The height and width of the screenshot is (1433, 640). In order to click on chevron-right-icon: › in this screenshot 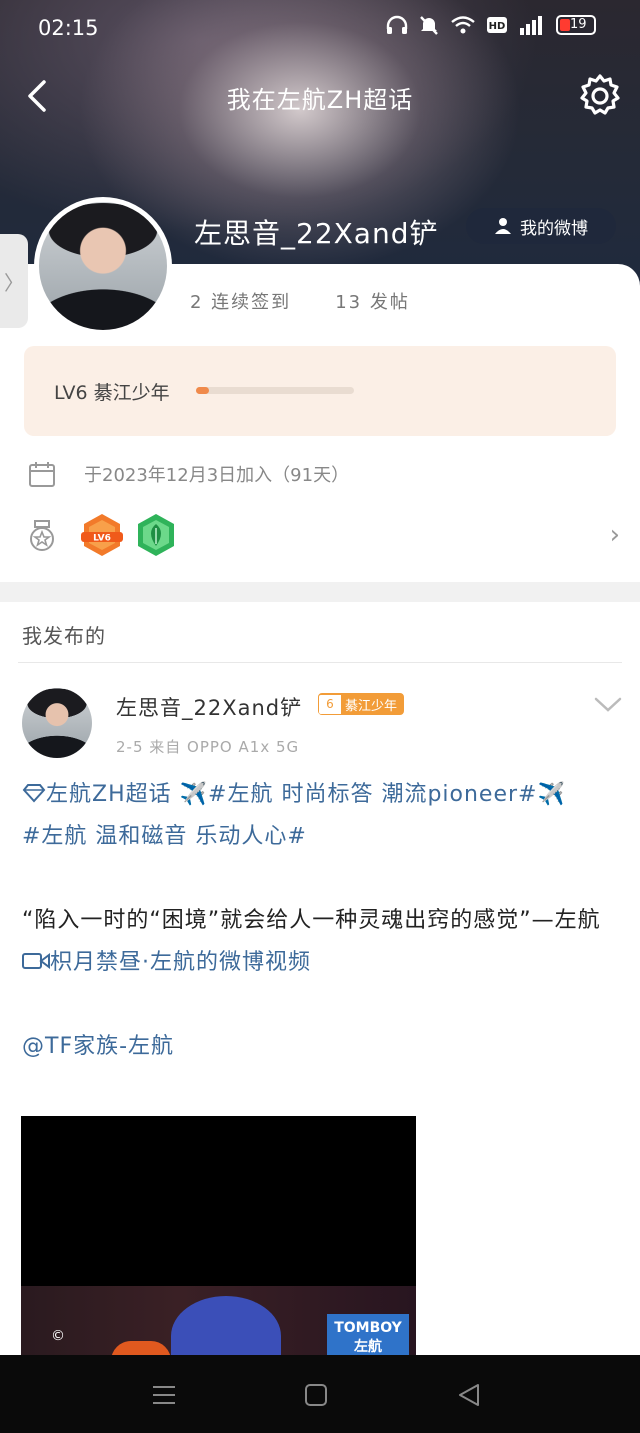, I will do `click(615, 535)`.